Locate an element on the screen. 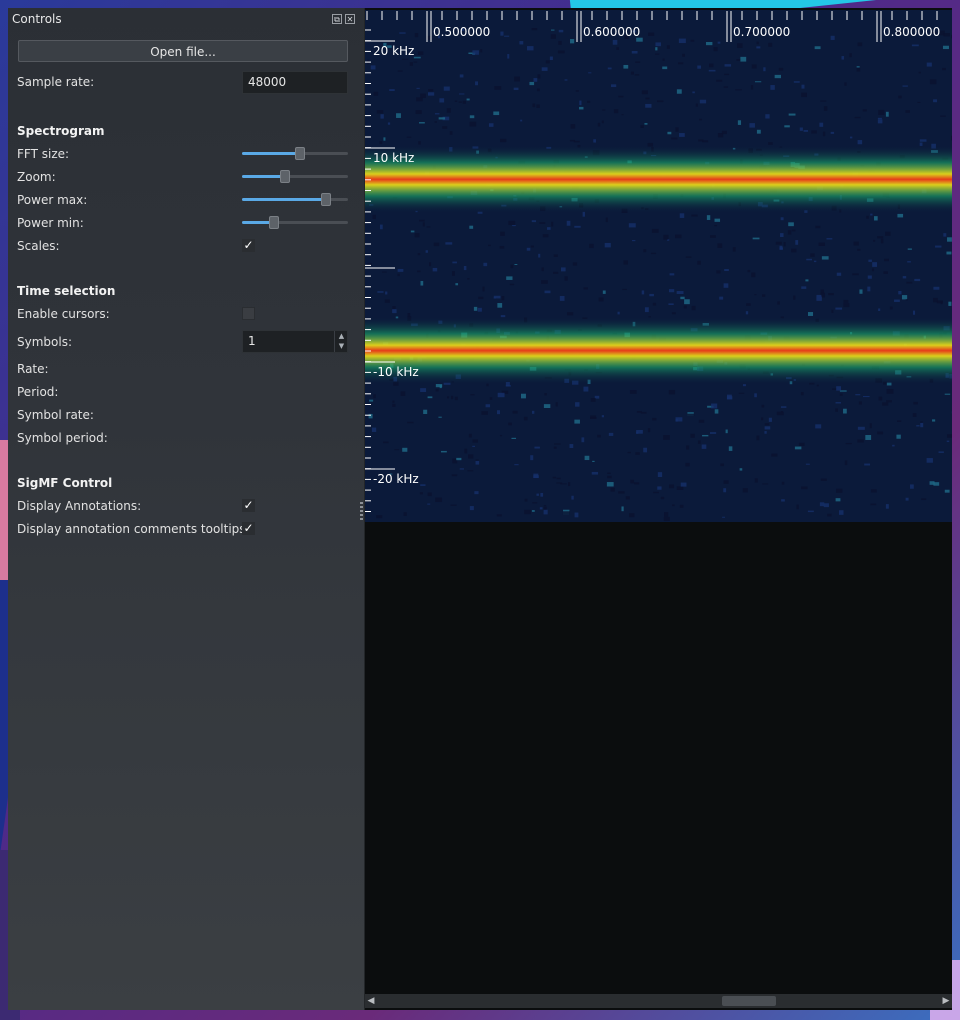 The height and width of the screenshot is (1020, 960). power-min-slider is located at coordinates (295, 223).